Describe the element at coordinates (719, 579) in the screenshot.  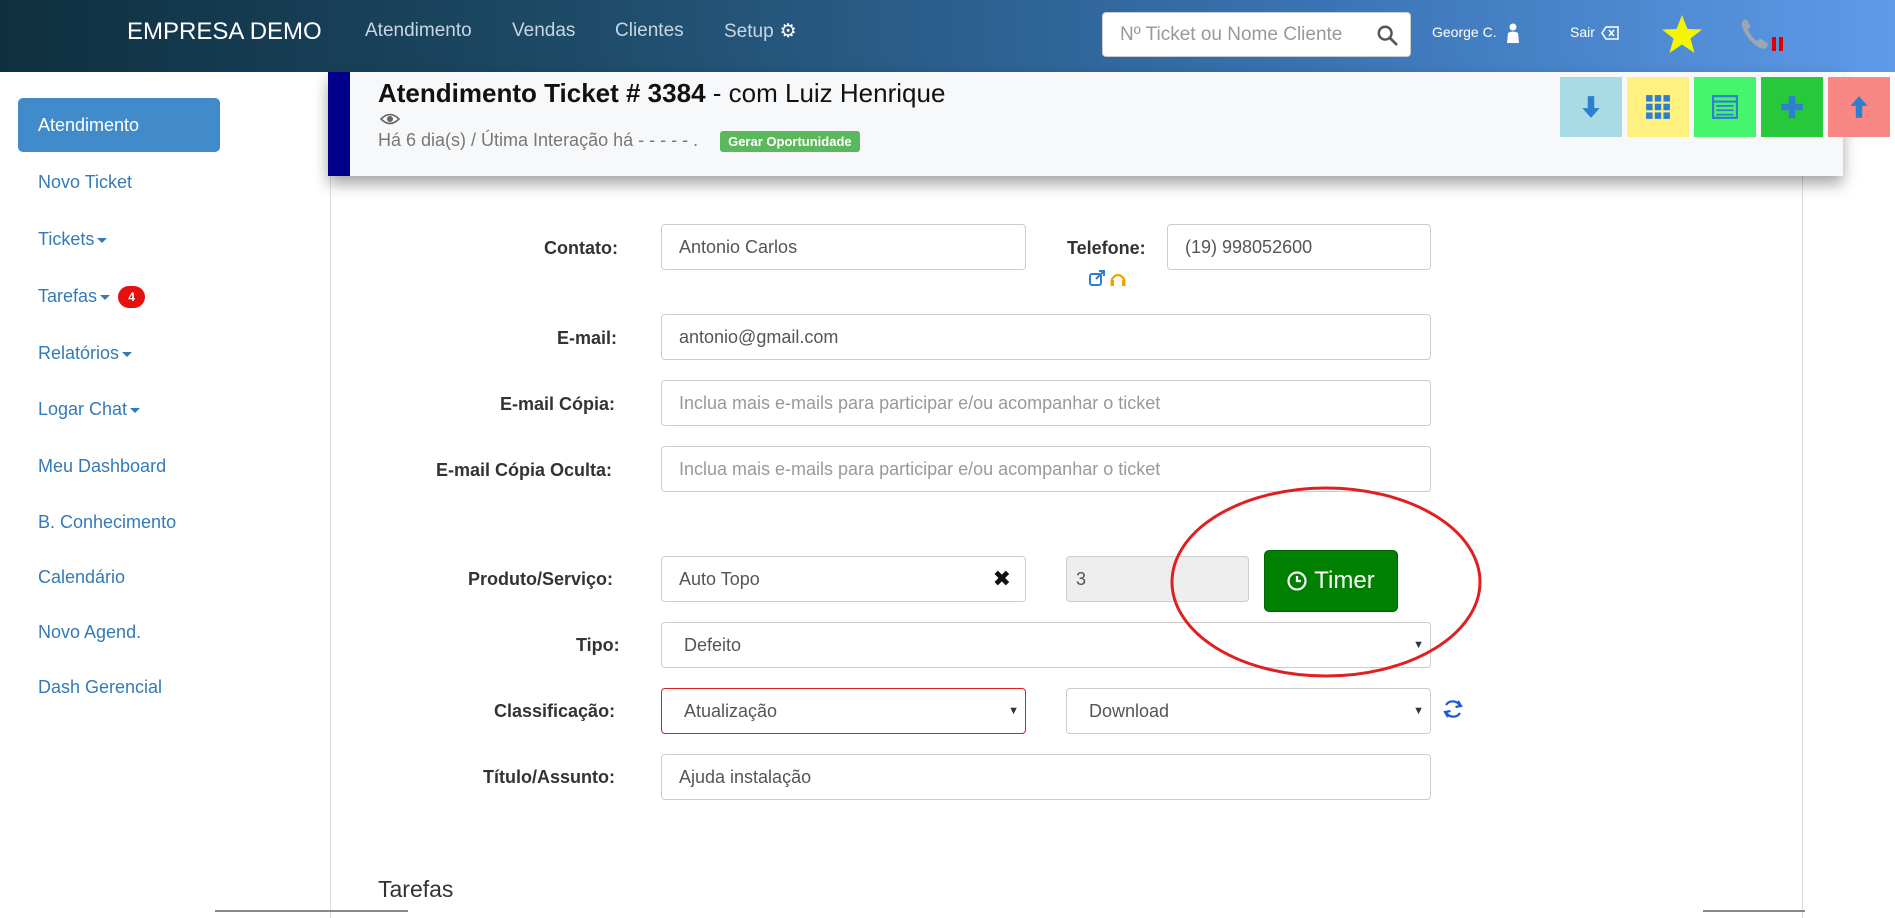
I see `produto-value: Auto Topo` at that location.